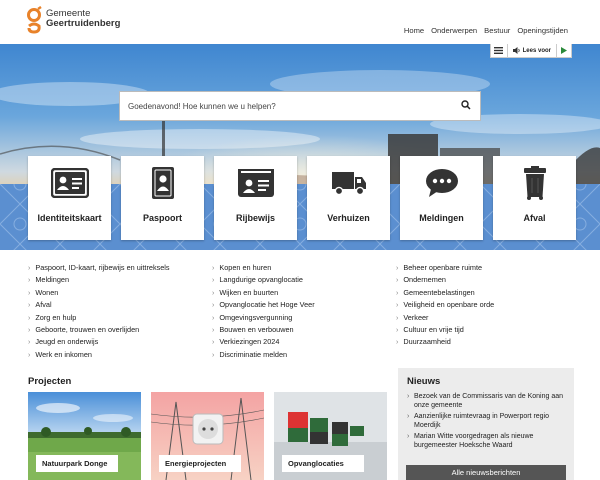 This screenshot has width=600, height=480. I want to click on waste-bin-icon, so click(534, 183).